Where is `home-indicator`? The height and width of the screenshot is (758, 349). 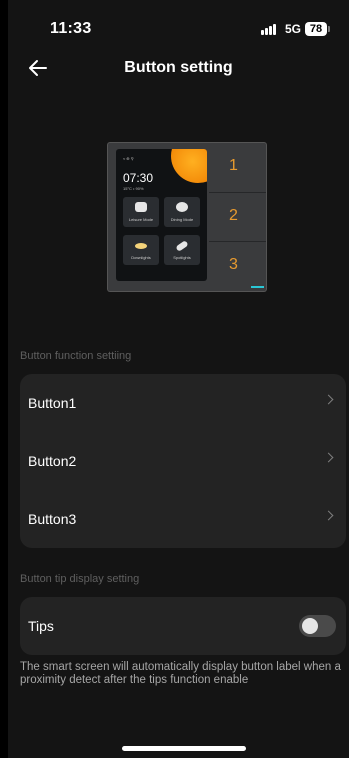
home-indicator is located at coordinates (184, 748).